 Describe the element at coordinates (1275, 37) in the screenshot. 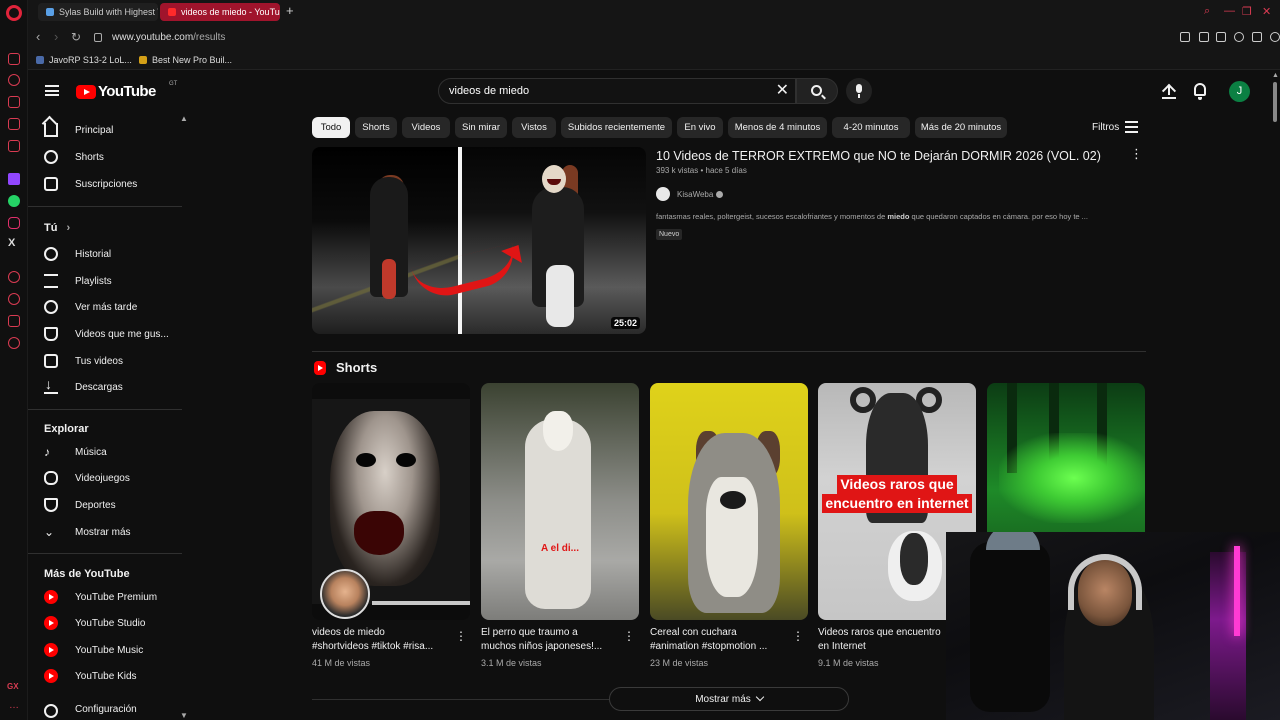

I see `gx-control-icon` at that location.